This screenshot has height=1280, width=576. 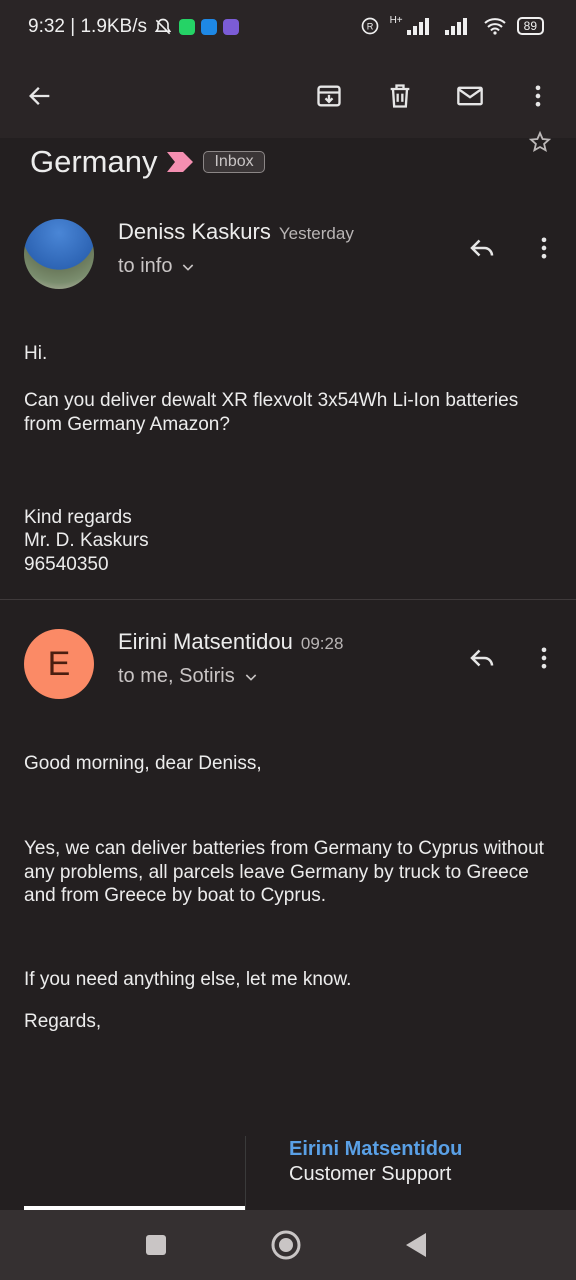 I want to click on message-closing: Kind regards, so click(x=78, y=517).